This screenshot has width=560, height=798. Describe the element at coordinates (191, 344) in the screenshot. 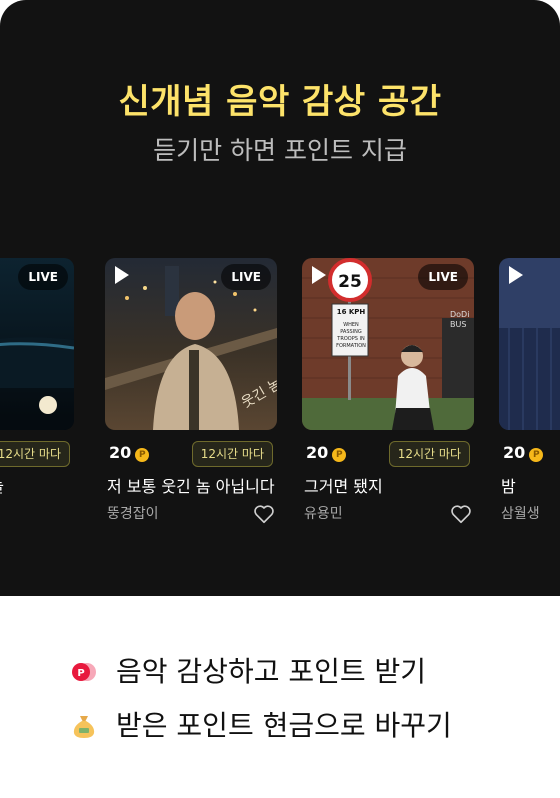

I see `album-cover: 웃긴 놈 LIVE` at that location.